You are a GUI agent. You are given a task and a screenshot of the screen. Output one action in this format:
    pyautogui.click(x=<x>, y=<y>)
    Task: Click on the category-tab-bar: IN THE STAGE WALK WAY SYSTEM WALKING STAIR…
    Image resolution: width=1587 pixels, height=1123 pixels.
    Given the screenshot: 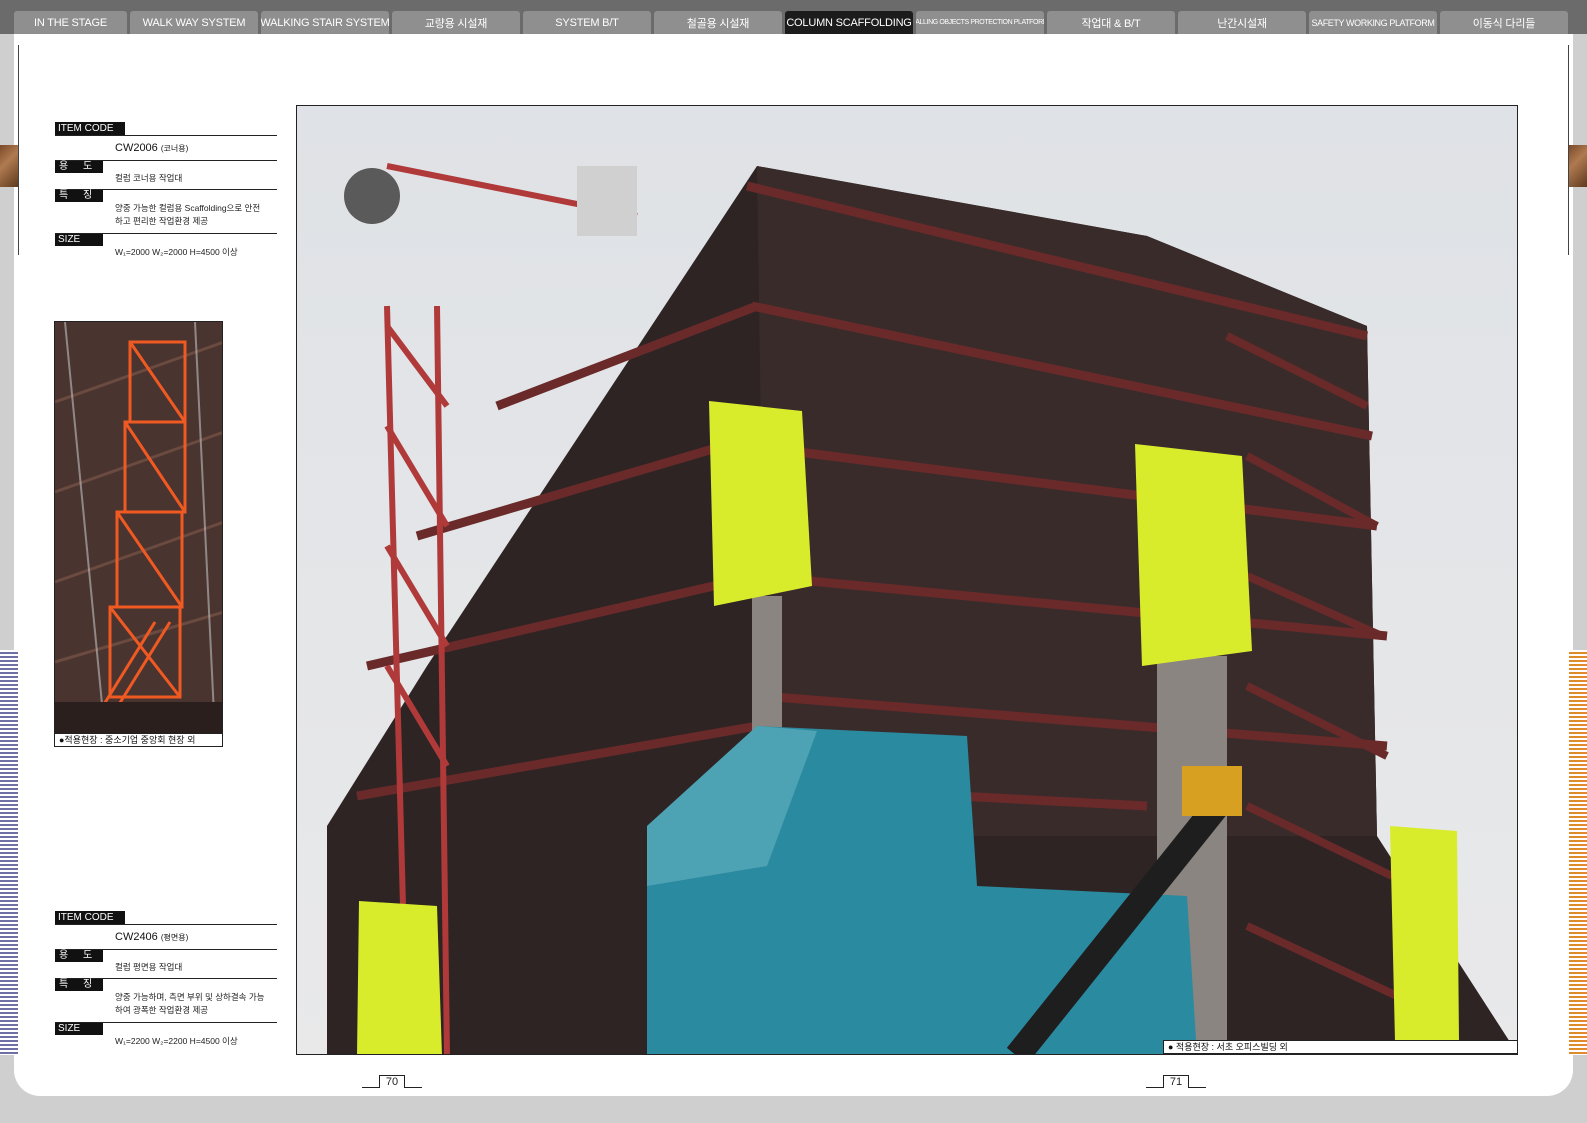 What is the action you would take?
    pyautogui.click(x=793, y=17)
    